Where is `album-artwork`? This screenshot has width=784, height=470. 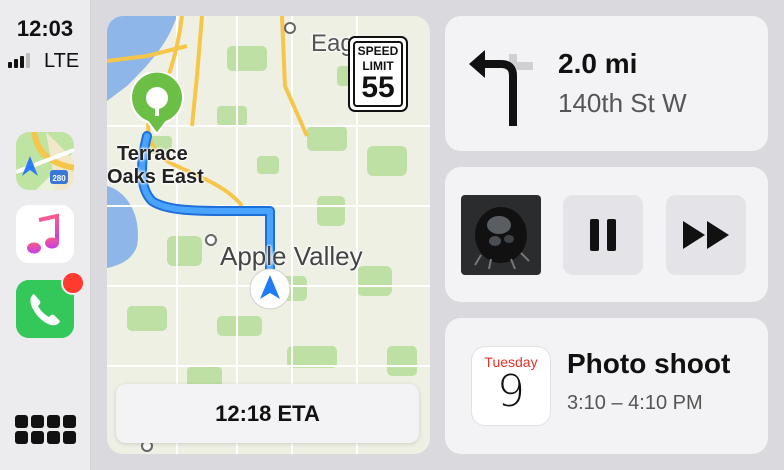
album-artwork is located at coordinates (501, 235).